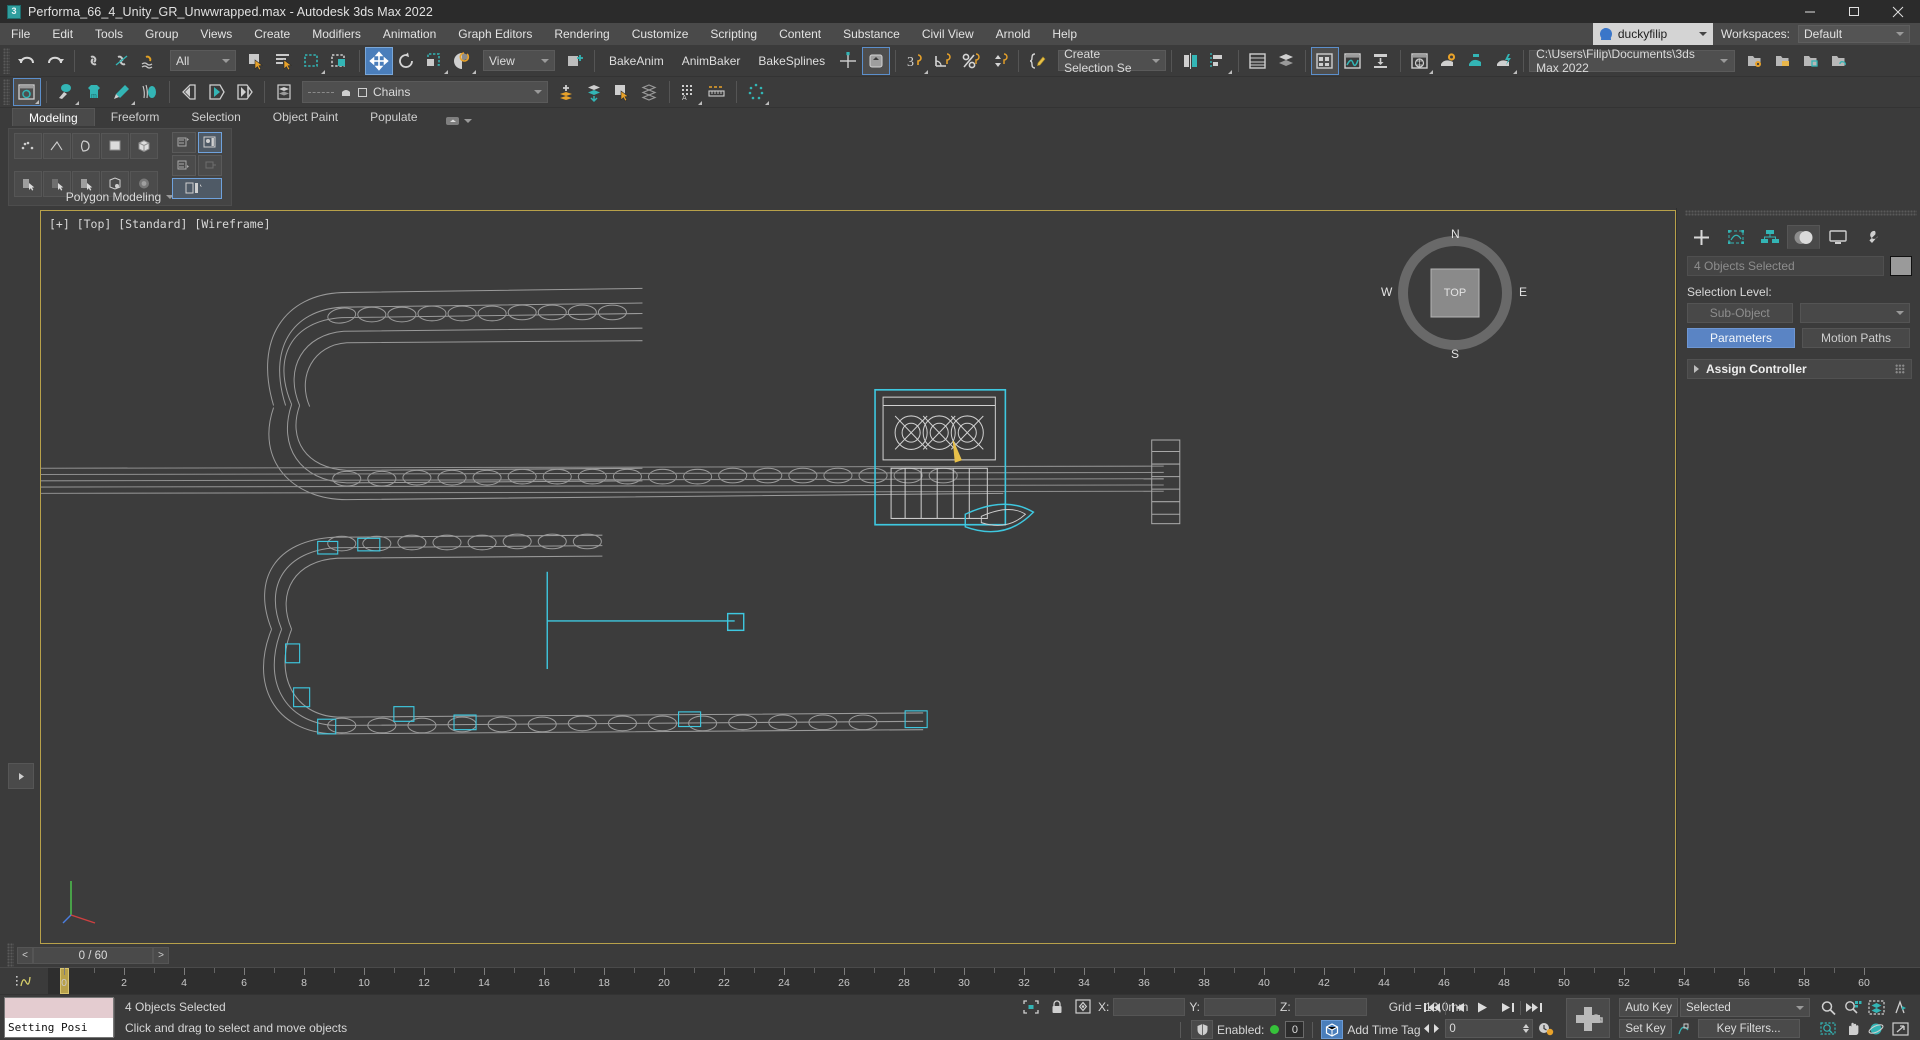 This screenshot has width=1920, height=1040. Describe the element at coordinates (62, 34) in the screenshot. I see `menu-item-edit: Edit` at that location.